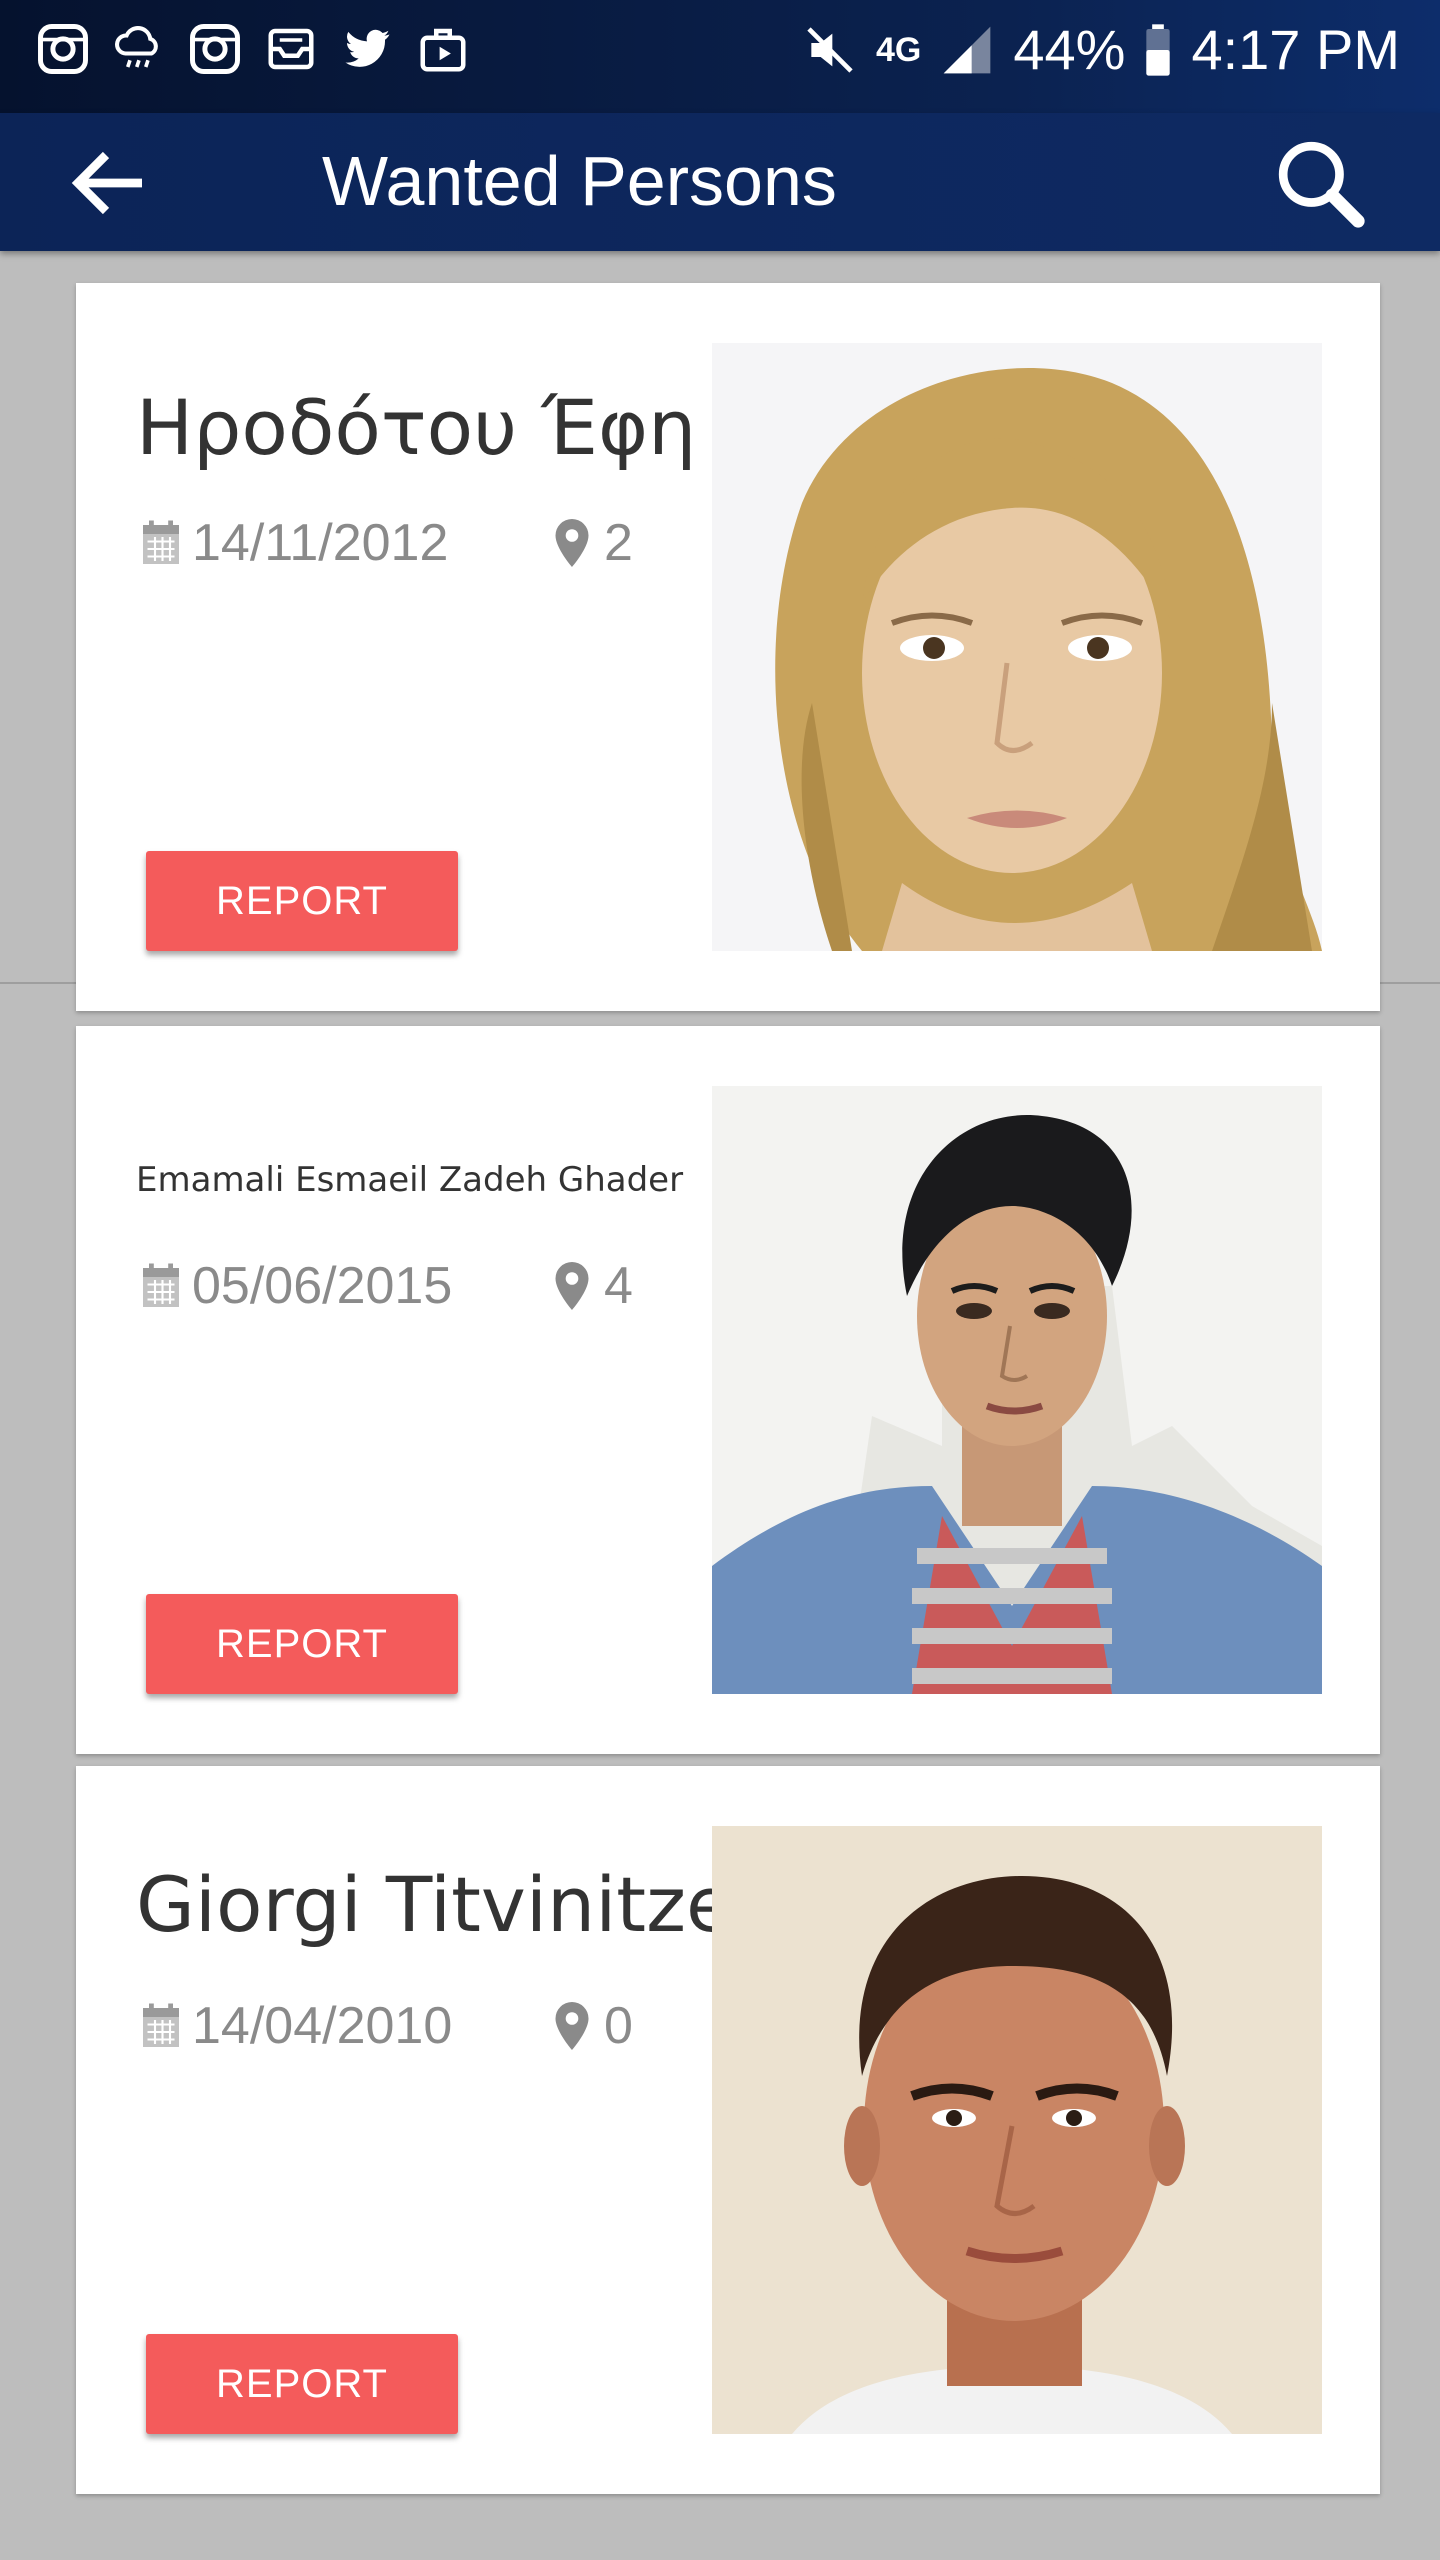  Describe the element at coordinates (106, 183) in the screenshot. I see `arrow-back-icon` at that location.